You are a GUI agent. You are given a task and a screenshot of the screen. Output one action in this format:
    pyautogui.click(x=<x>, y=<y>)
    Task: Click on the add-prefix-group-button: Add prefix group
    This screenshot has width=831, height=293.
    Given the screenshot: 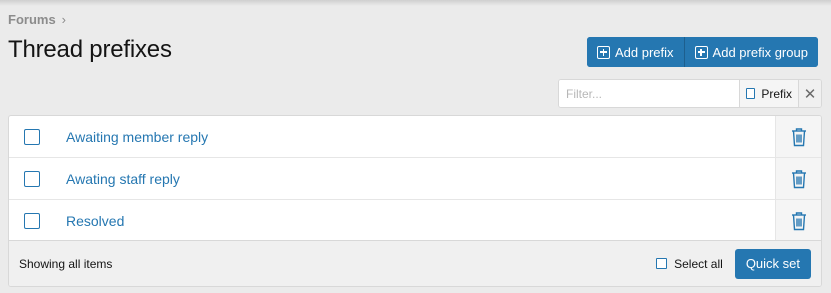 What is the action you would take?
    pyautogui.click(x=750, y=52)
    